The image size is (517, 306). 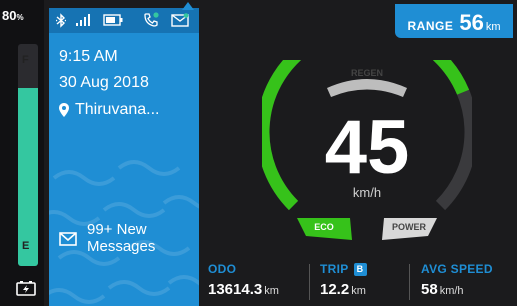 What do you see at coordinates (104, 82) in the screenshot?
I see `date: 30 Aug 2018` at bounding box center [104, 82].